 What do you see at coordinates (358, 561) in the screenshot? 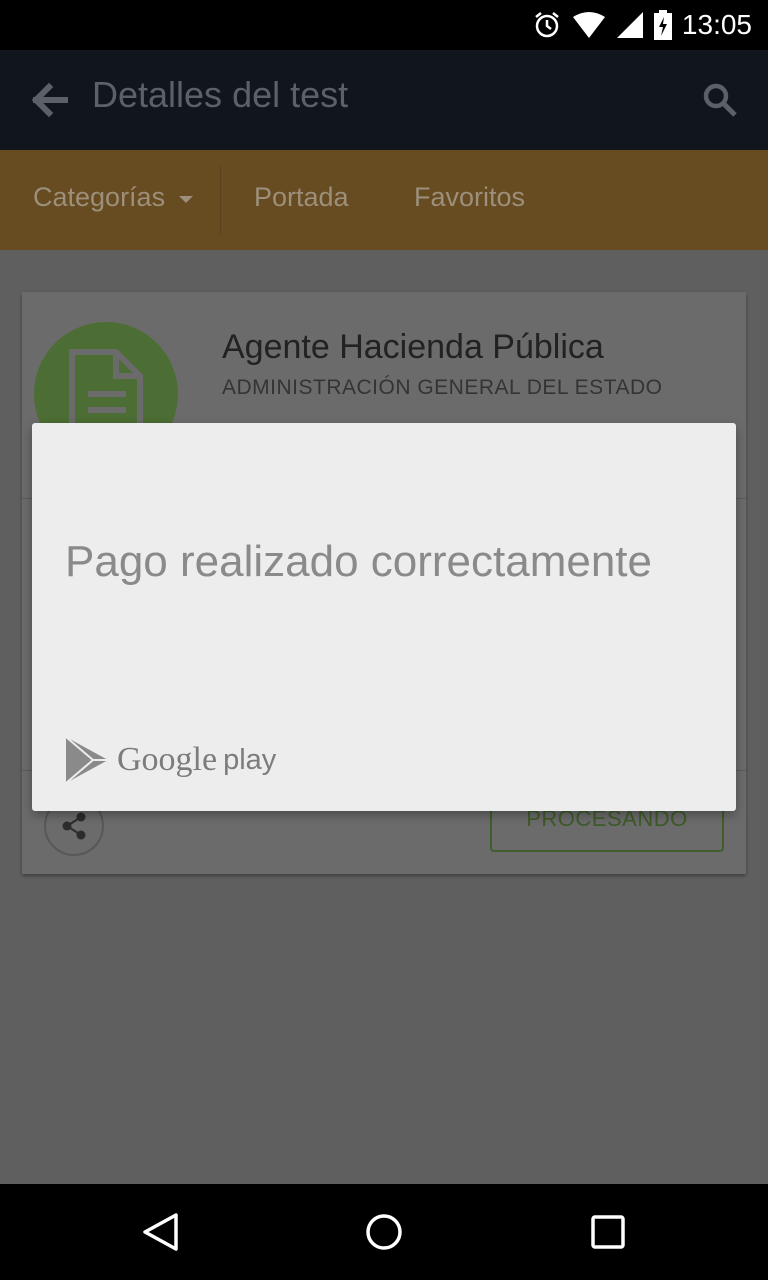
I see `dialog-message: Pago realizado correctamente` at bounding box center [358, 561].